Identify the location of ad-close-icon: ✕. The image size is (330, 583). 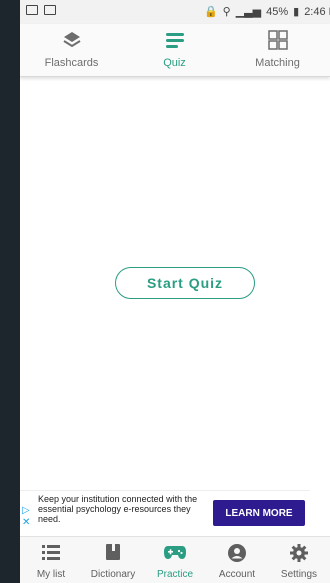
(26, 522).